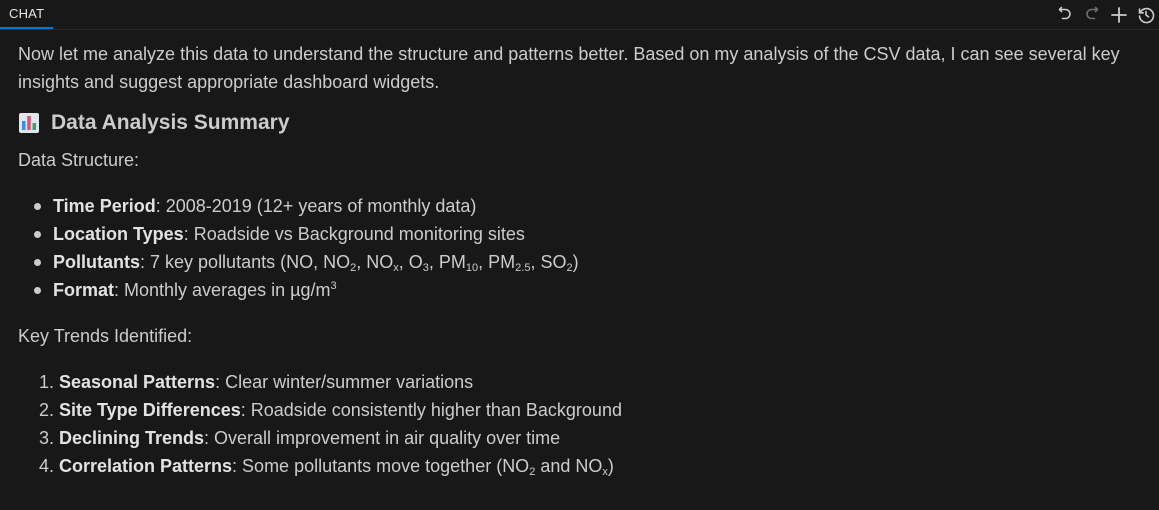 The height and width of the screenshot is (510, 1159). What do you see at coordinates (97, 262) in the screenshot?
I see `list-item-key: Pollutants` at bounding box center [97, 262].